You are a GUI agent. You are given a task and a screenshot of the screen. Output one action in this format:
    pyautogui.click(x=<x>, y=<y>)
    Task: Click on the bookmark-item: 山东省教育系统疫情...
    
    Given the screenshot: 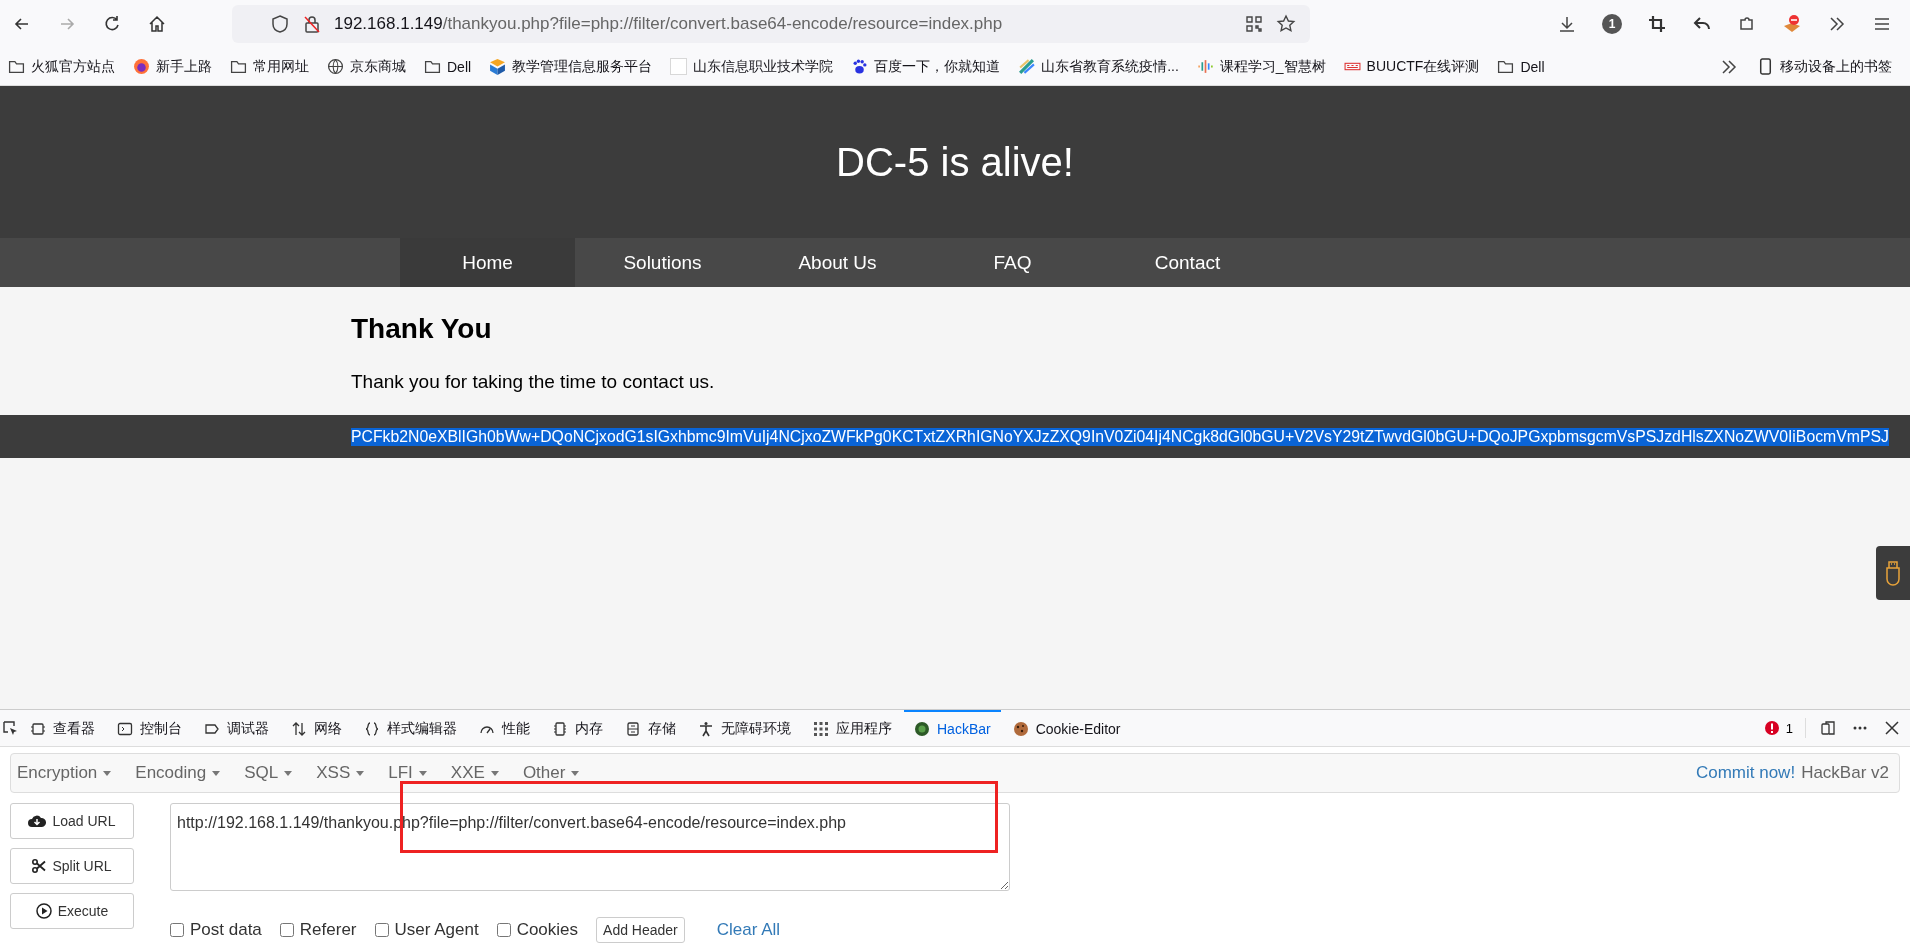 What is the action you would take?
    pyautogui.click(x=1110, y=66)
    